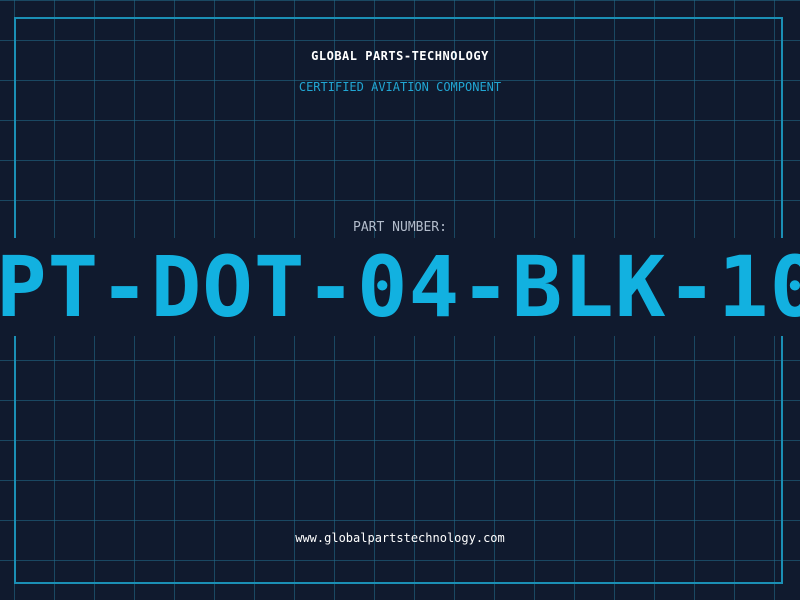 This screenshot has height=600, width=800. I want to click on website-url: www.globalpartstechnology.com, so click(400, 538).